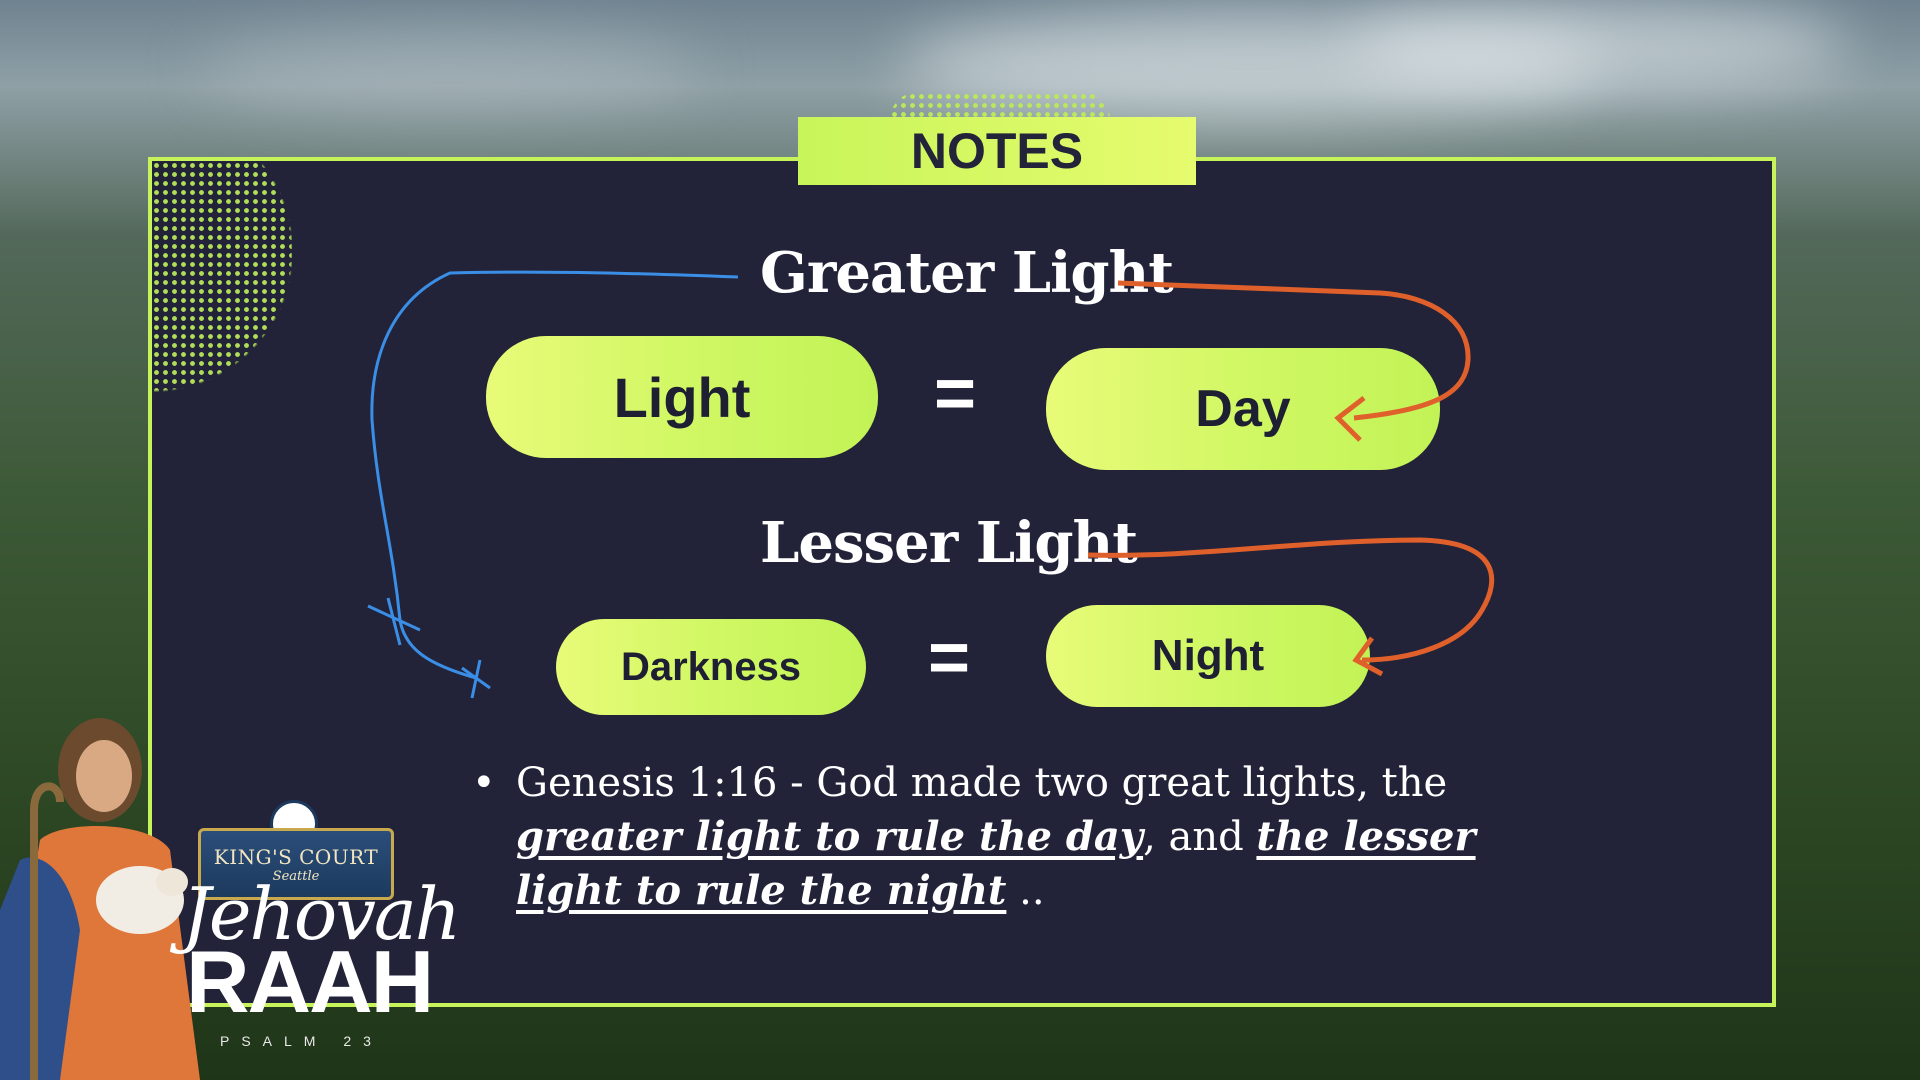 This screenshot has width=1920, height=1080. Describe the element at coordinates (222, 311) in the screenshot. I see `dot-pattern` at that location.